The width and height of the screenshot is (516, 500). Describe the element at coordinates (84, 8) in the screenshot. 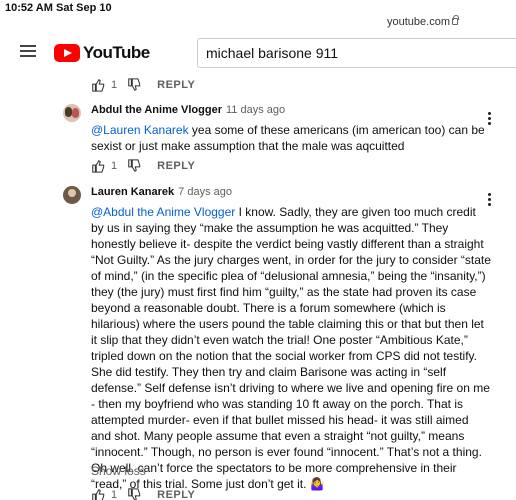

I see `status-date: Sat Sep 10` at that location.